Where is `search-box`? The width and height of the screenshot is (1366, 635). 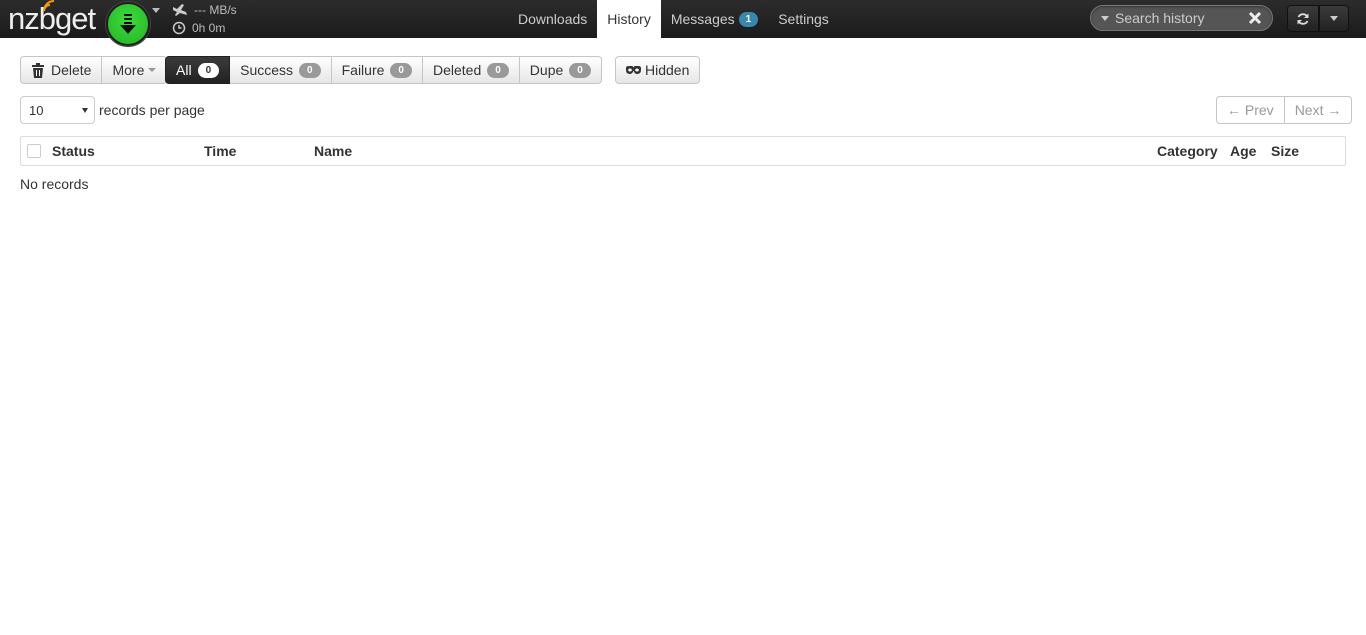
search-box is located at coordinates (1181, 18).